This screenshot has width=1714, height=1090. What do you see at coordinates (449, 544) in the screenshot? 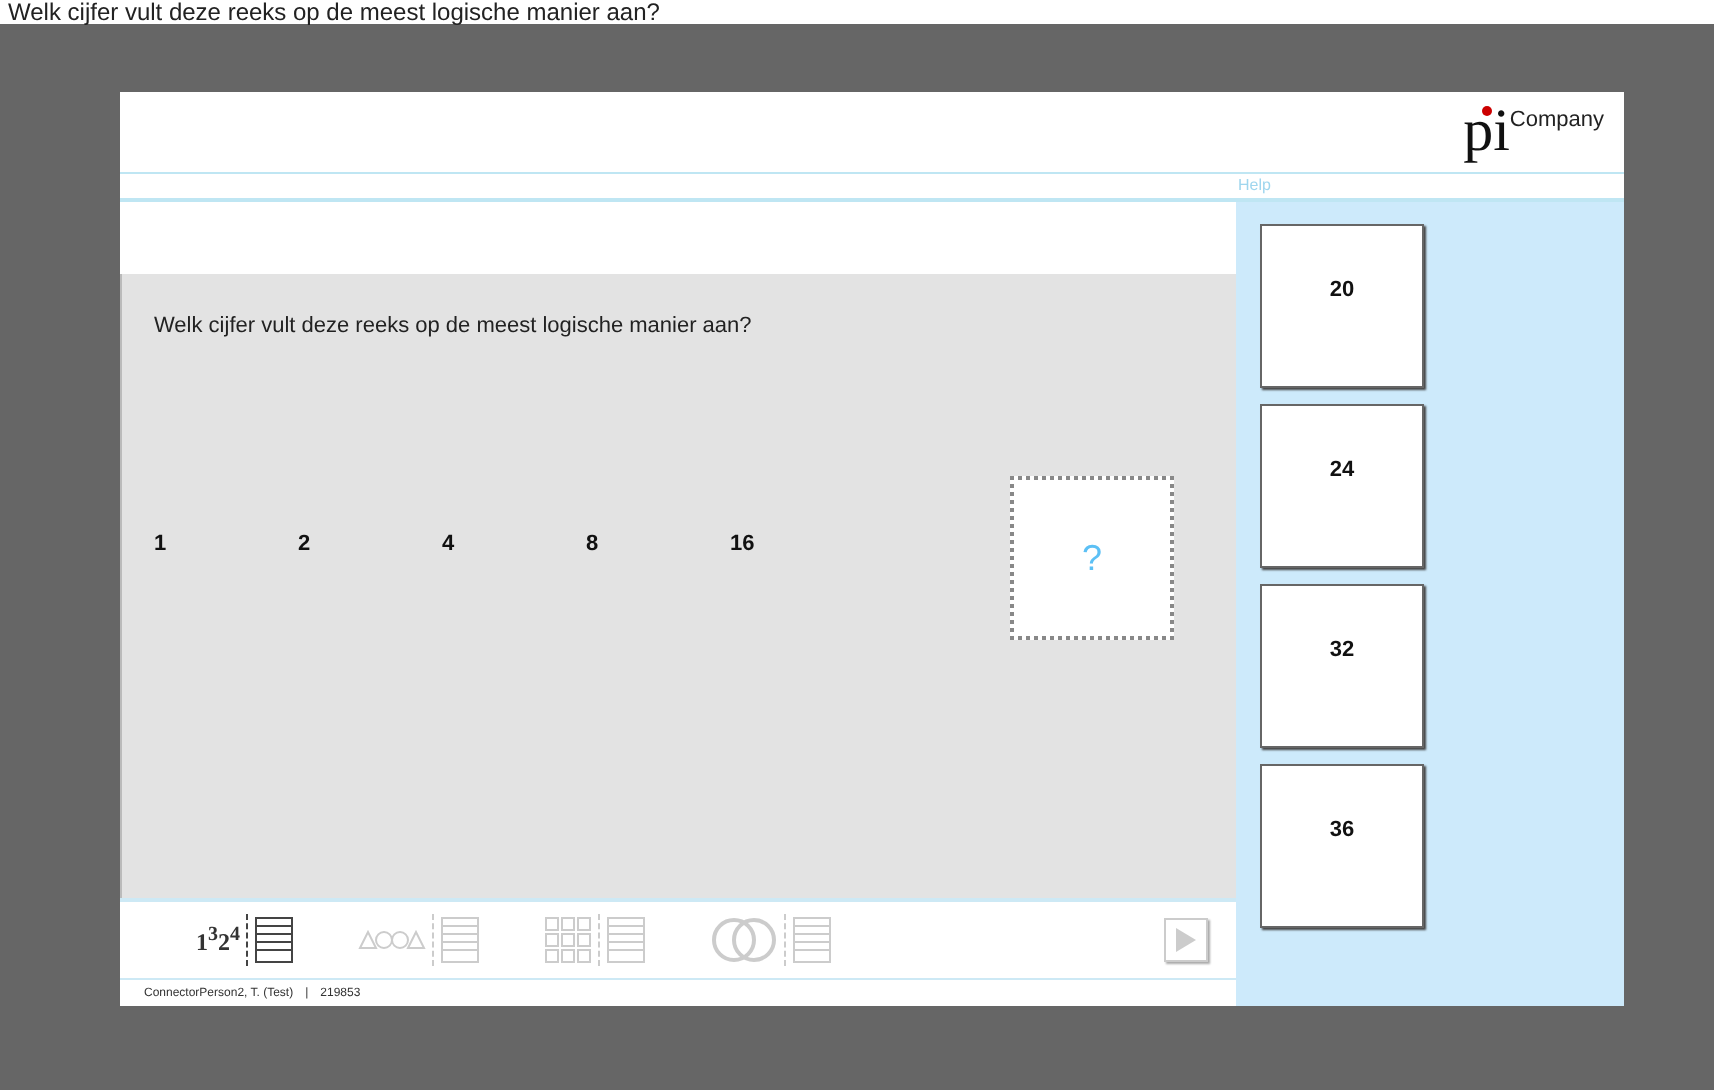
I see `series-number: 4` at bounding box center [449, 544].